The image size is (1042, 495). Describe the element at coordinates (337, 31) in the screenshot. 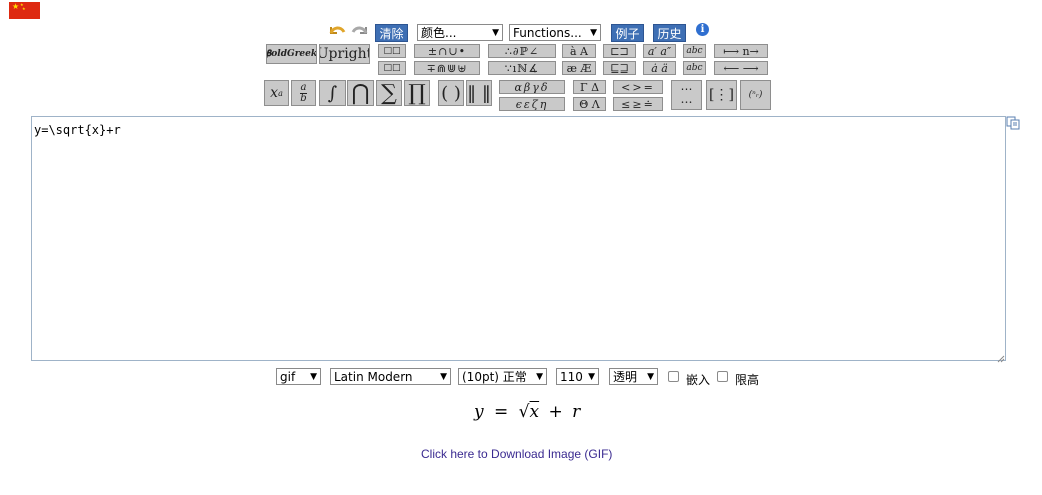

I see `undo-icon` at that location.